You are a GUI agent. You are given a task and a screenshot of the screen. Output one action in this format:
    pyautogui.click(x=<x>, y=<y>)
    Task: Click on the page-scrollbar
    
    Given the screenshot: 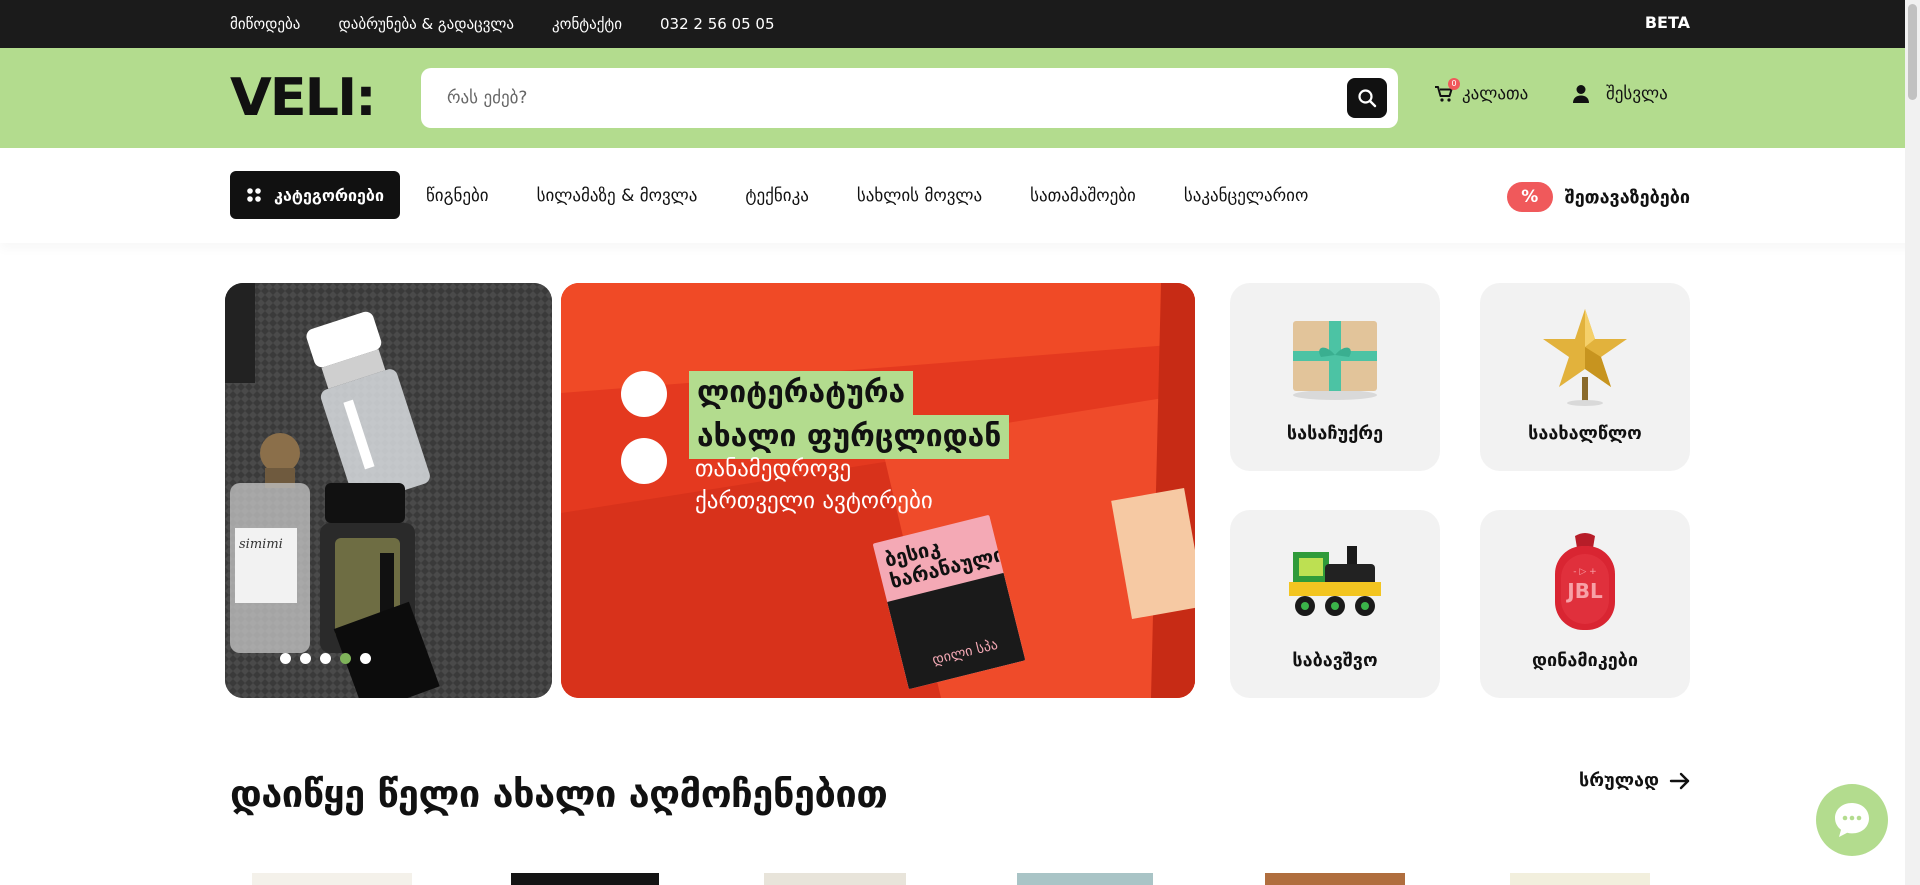 What is the action you would take?
    pyautogui.click(x=1912, y=442)
    